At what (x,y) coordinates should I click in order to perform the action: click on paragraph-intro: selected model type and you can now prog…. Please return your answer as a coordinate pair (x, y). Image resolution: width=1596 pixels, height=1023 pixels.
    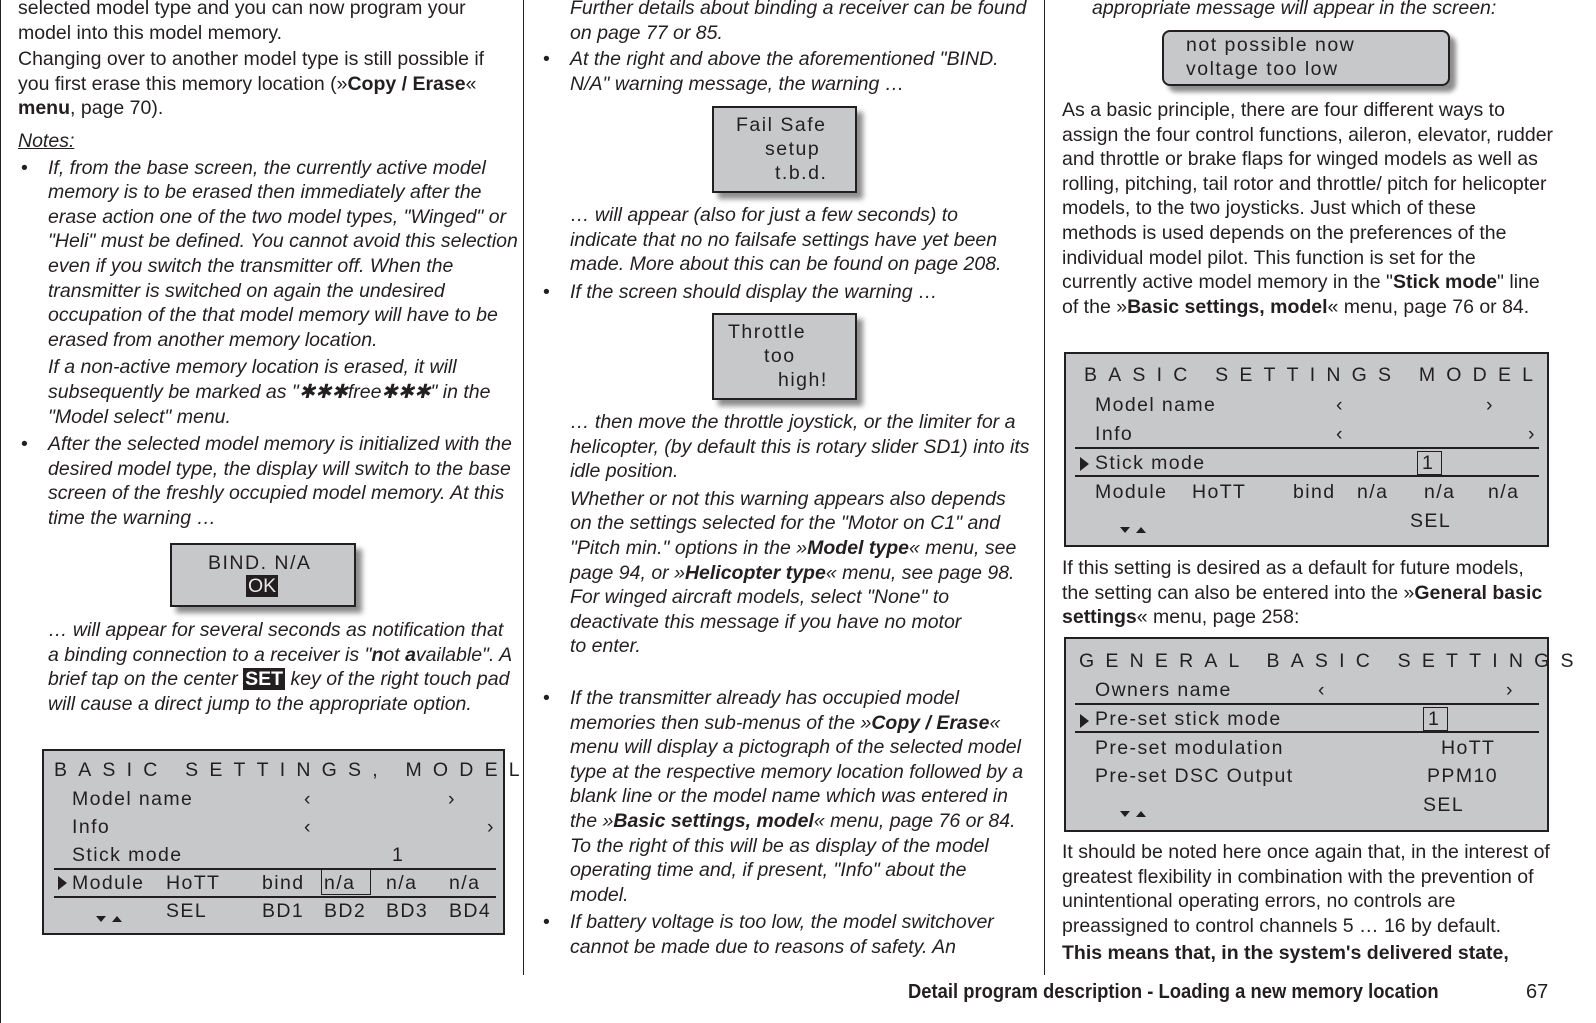
    Looking at the image, I should click on (242, 22).